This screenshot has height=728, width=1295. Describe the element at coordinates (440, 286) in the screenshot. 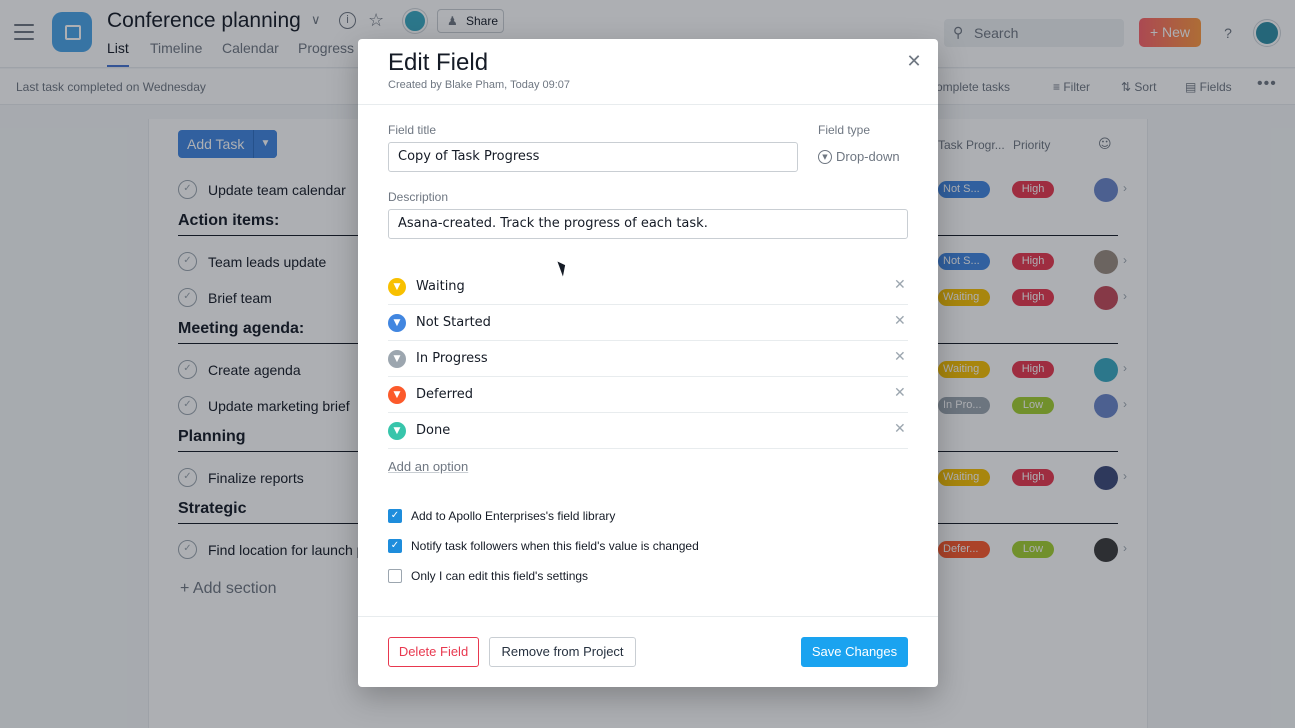

I see `option-label: Waiting` at that location.